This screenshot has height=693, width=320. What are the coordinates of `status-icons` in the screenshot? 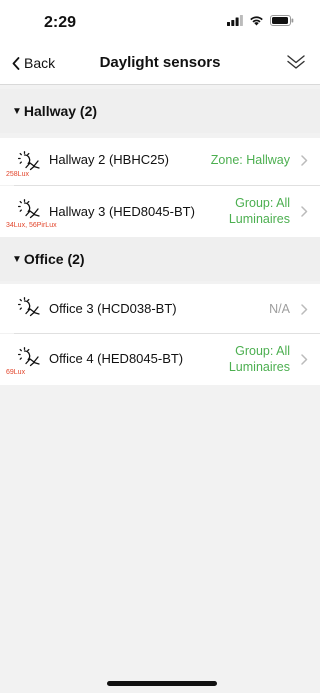 It's located at (260, 20).